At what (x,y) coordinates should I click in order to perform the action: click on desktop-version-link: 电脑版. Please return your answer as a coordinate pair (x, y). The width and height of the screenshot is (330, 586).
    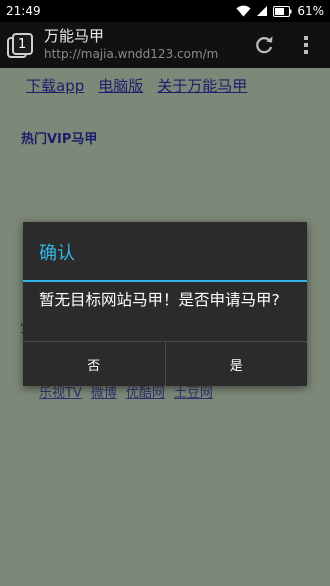
    Looking at the image, I should click on (120, 85).